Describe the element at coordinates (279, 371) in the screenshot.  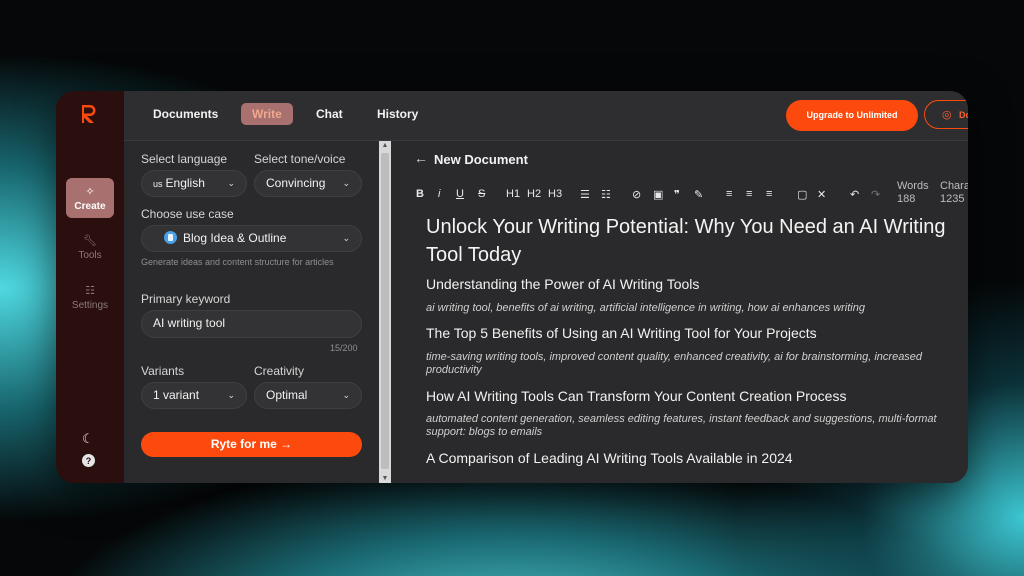
I see `creativity-label: Creativity` at that location.